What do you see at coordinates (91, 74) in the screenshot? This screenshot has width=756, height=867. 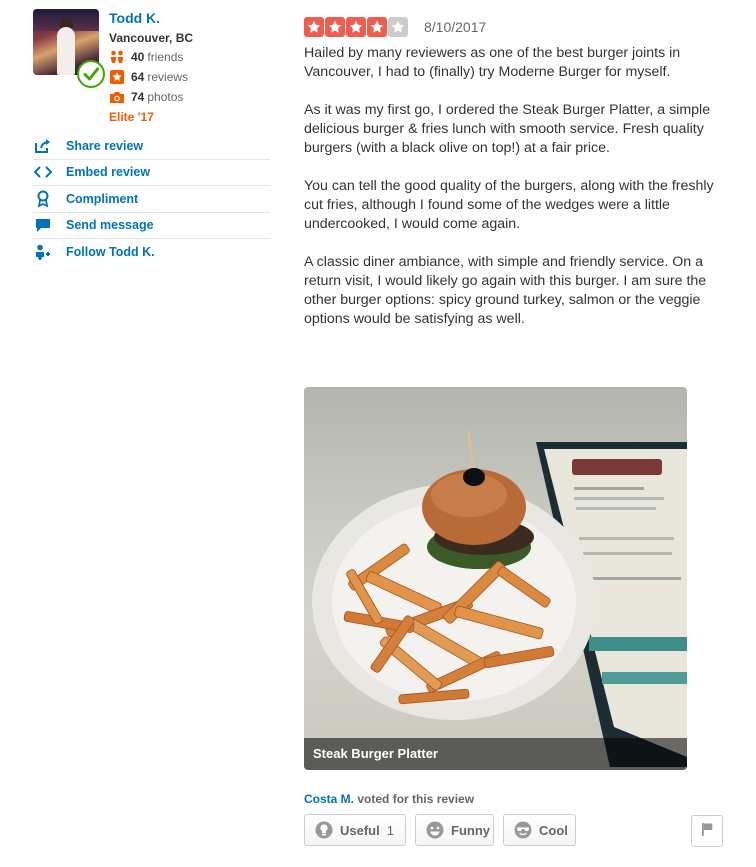 I see `elite-badge-check-icon` at bounding box center [91, 74].